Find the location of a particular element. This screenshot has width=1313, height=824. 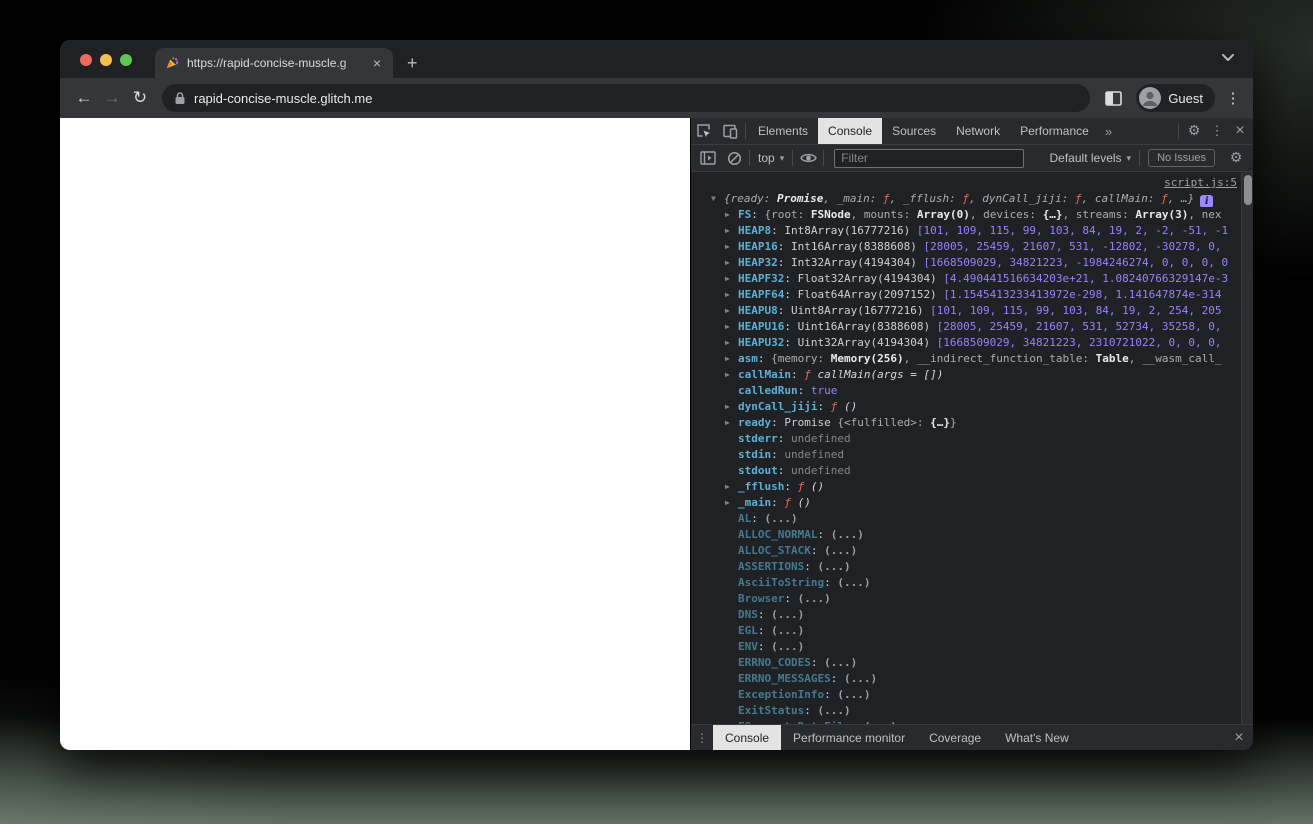

tab-network: Network is located at coordinates (978, 131).